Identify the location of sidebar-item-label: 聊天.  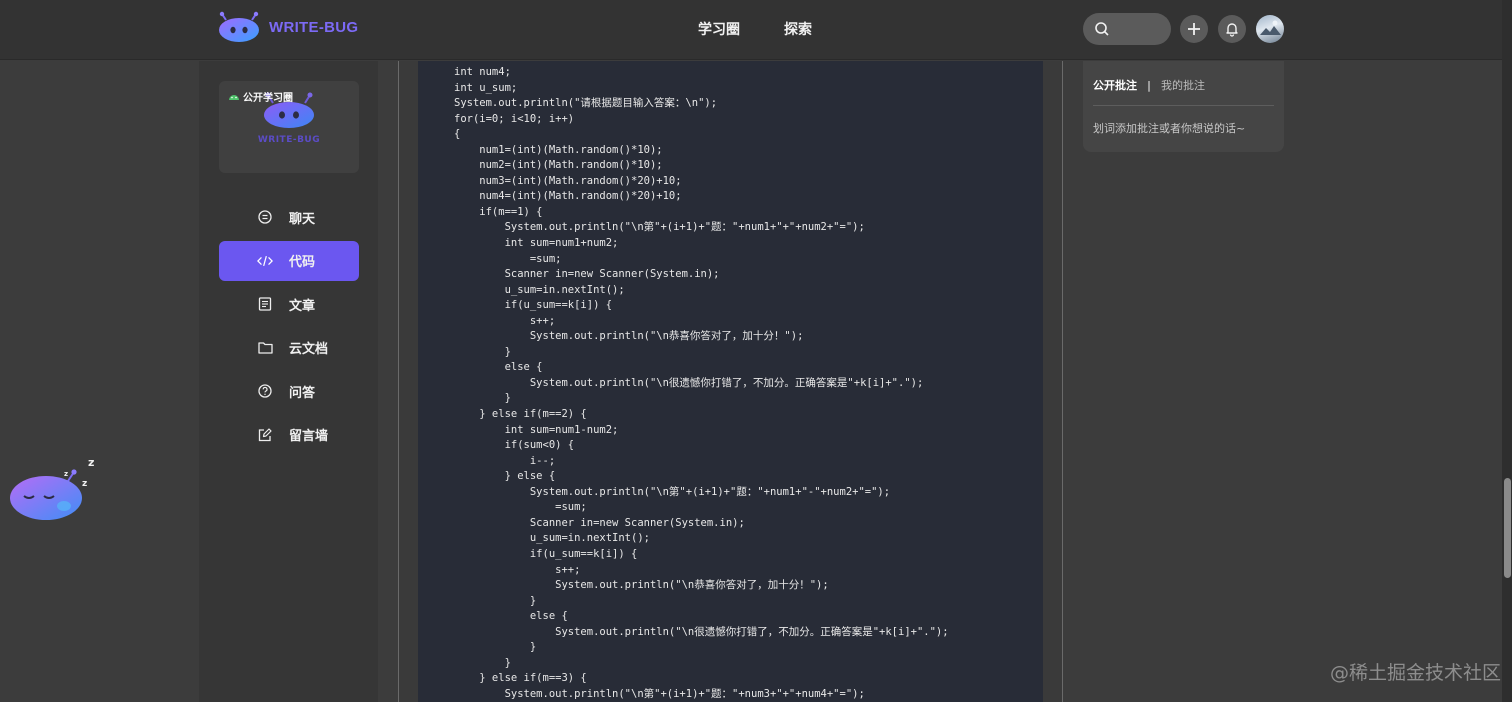
(302, 219).